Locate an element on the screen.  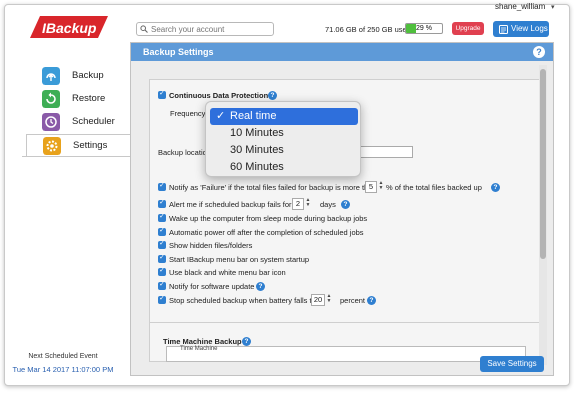
sidebar-item-restore: Restore is located at coordinates (78, 99).